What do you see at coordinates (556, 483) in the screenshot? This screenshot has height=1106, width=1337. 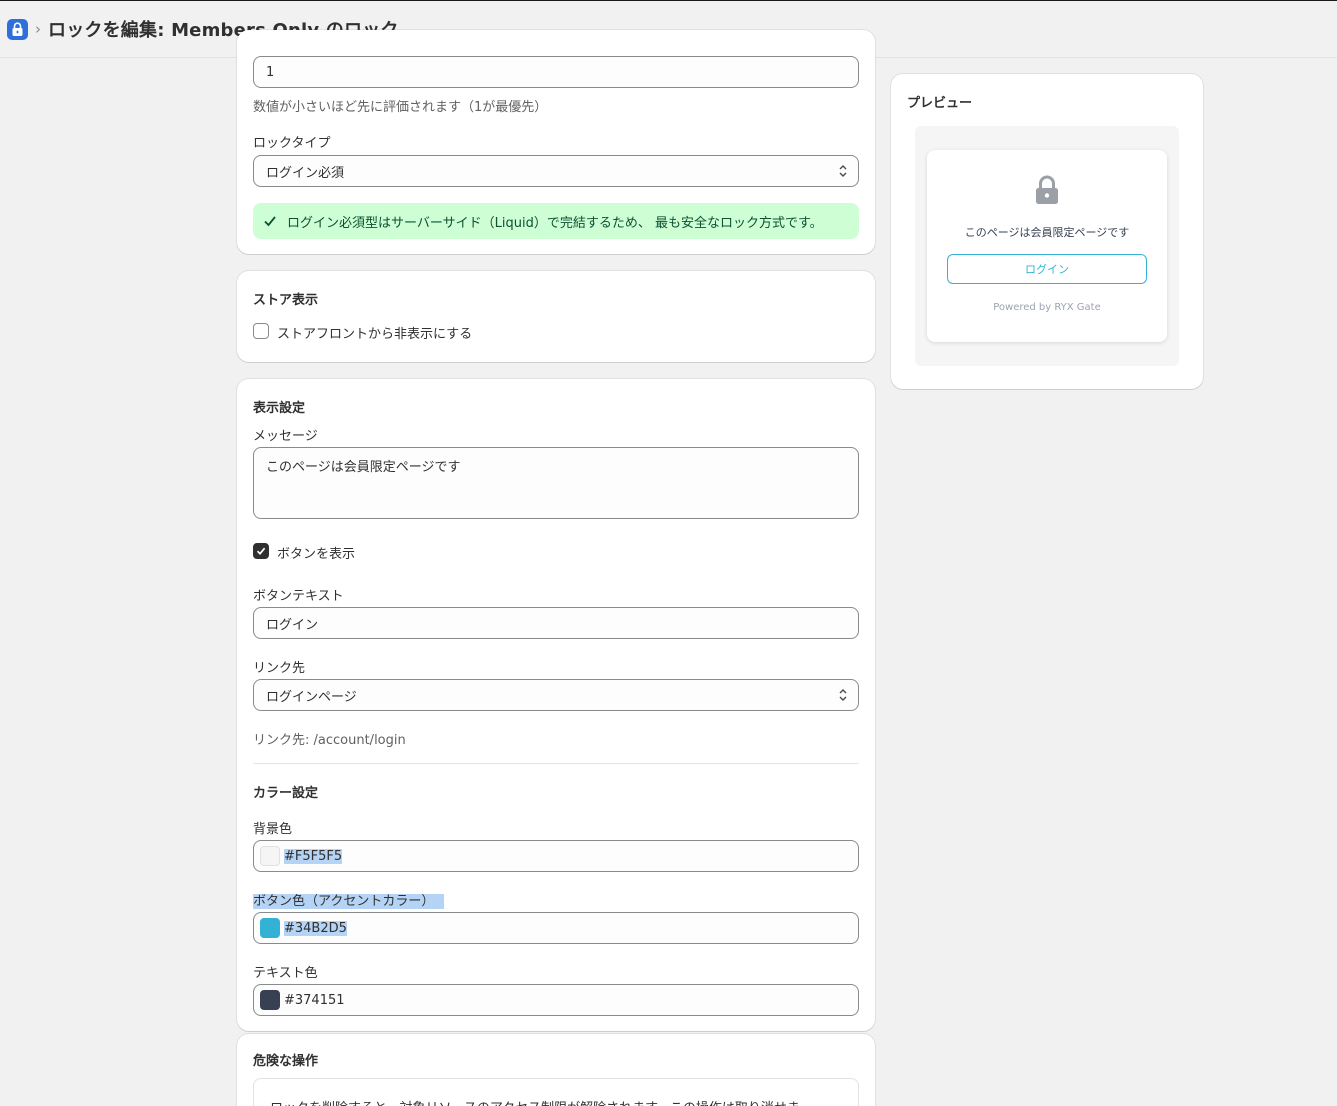 I see `message-textarea: このページは会員限定ページです` at bounding box center [556, 483].